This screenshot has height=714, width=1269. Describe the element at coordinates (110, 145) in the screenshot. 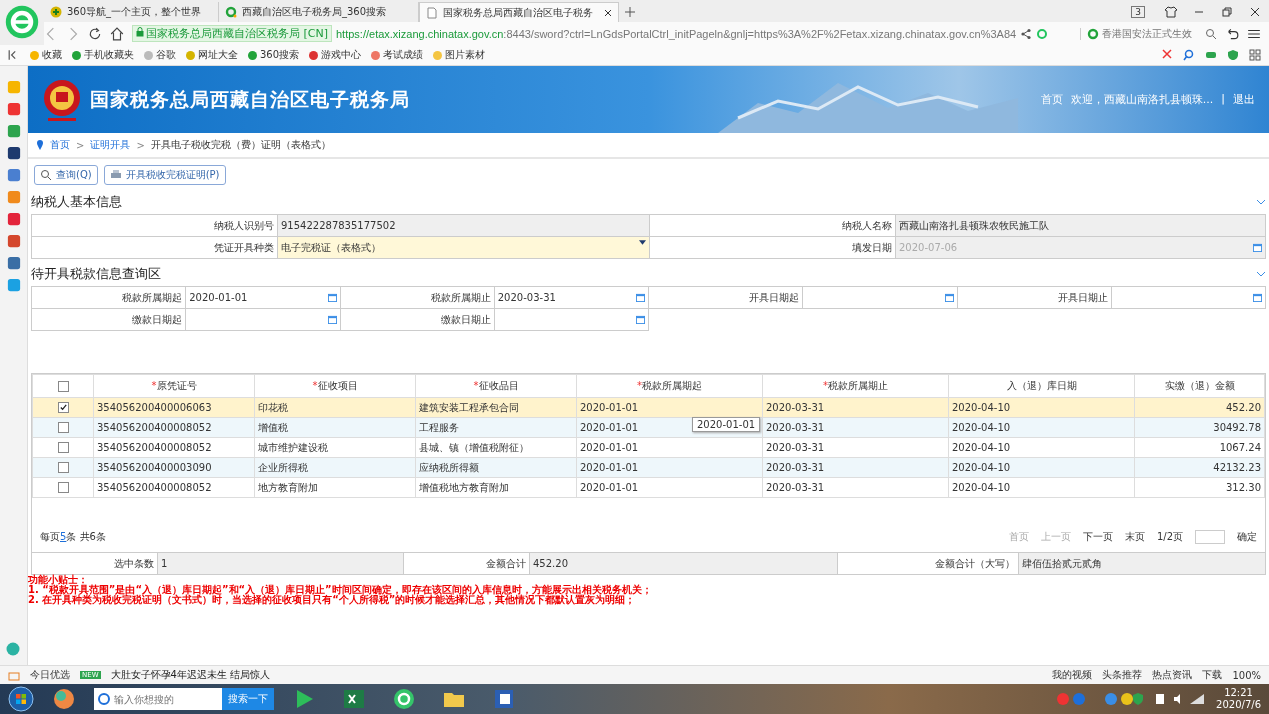

I see `breadcrumb-link: 证明开具` at that location.